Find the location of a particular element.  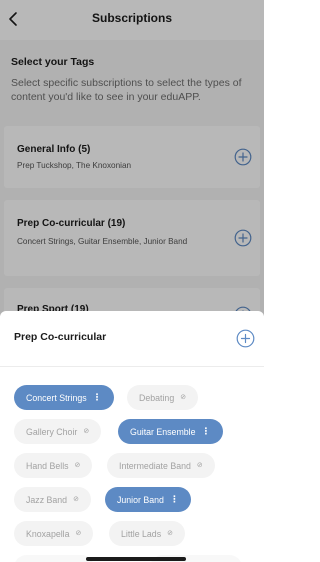

tag-label: Intermediate Band is located at coordinates (155, 465).